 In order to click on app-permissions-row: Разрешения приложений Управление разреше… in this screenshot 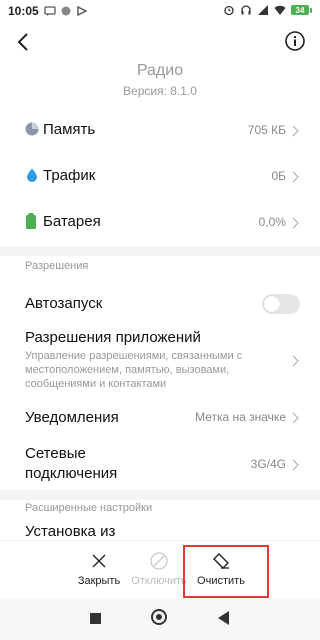, I will do `click(160, 362)`.